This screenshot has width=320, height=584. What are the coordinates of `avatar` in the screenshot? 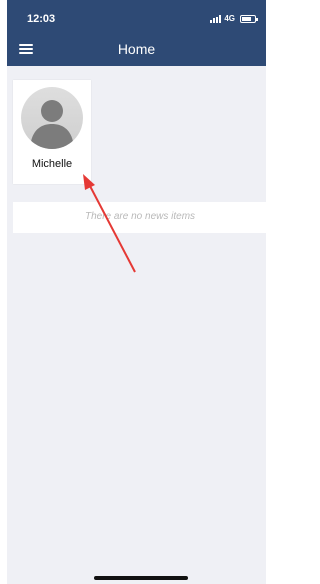 It's located at (52, 118).